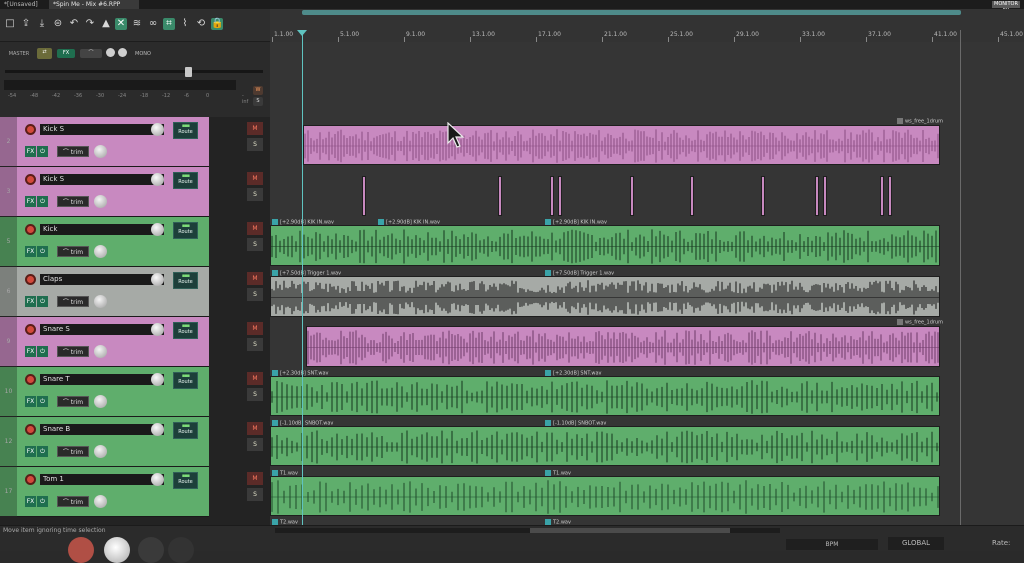 The image size is (1024, 563). What do you see at coordinates (121, 24) in the screenshot?
I see `snap-icon: ✕` at bounding box center [121, 24].